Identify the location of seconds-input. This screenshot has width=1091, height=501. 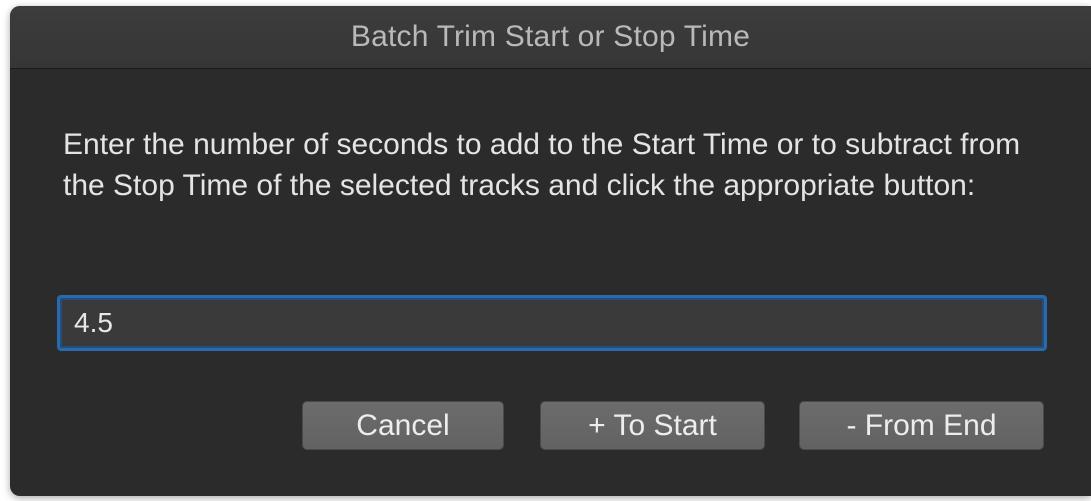
(552, 323).